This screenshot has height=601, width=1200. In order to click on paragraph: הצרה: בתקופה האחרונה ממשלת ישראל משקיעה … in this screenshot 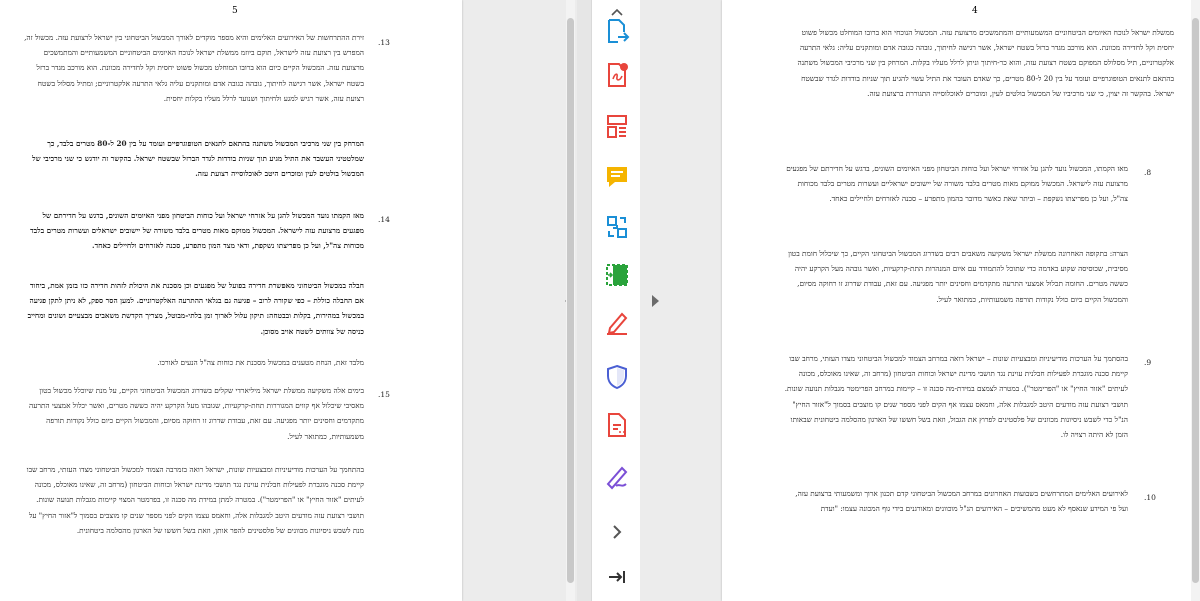, I will do `click(958, 276)`.